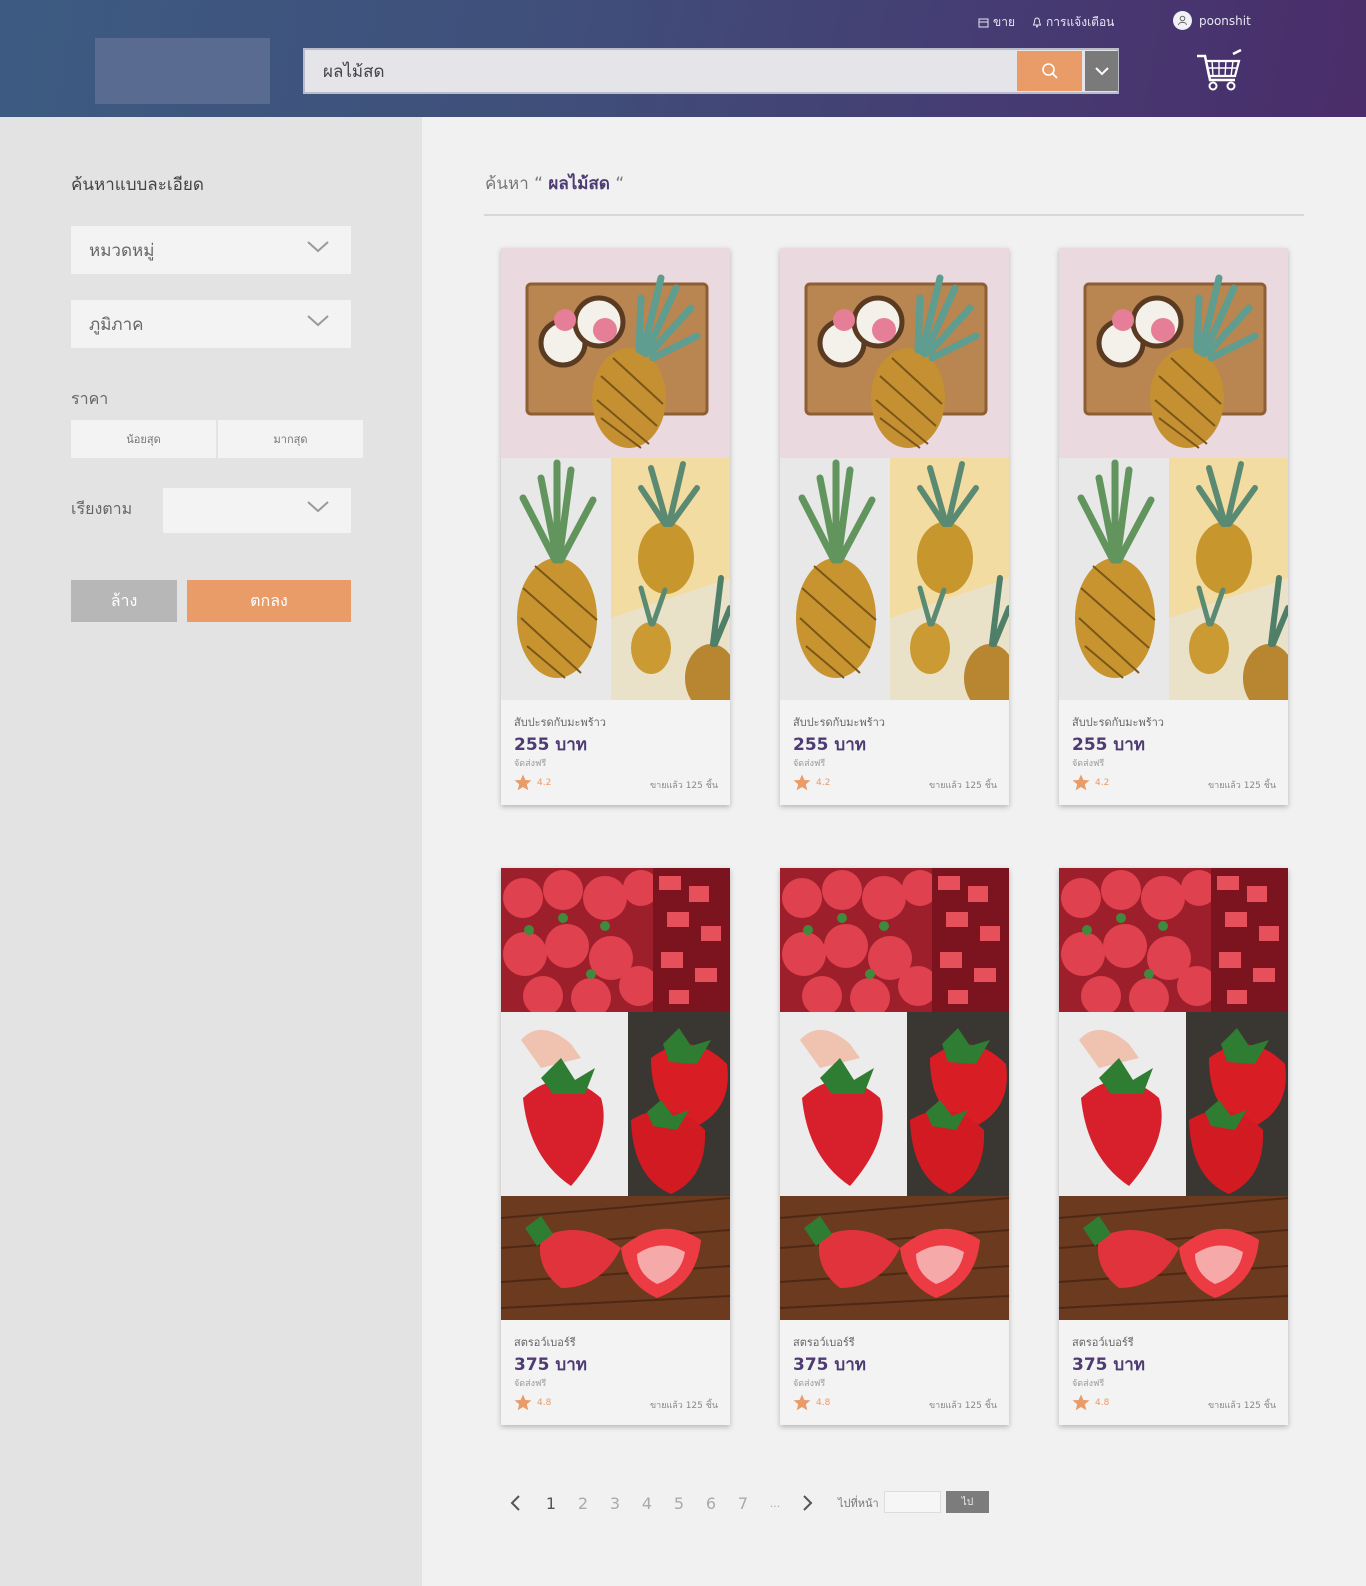 This screenshot has height=1586, width=1366. I want to click on username: poonshit, so click(1225, 20).